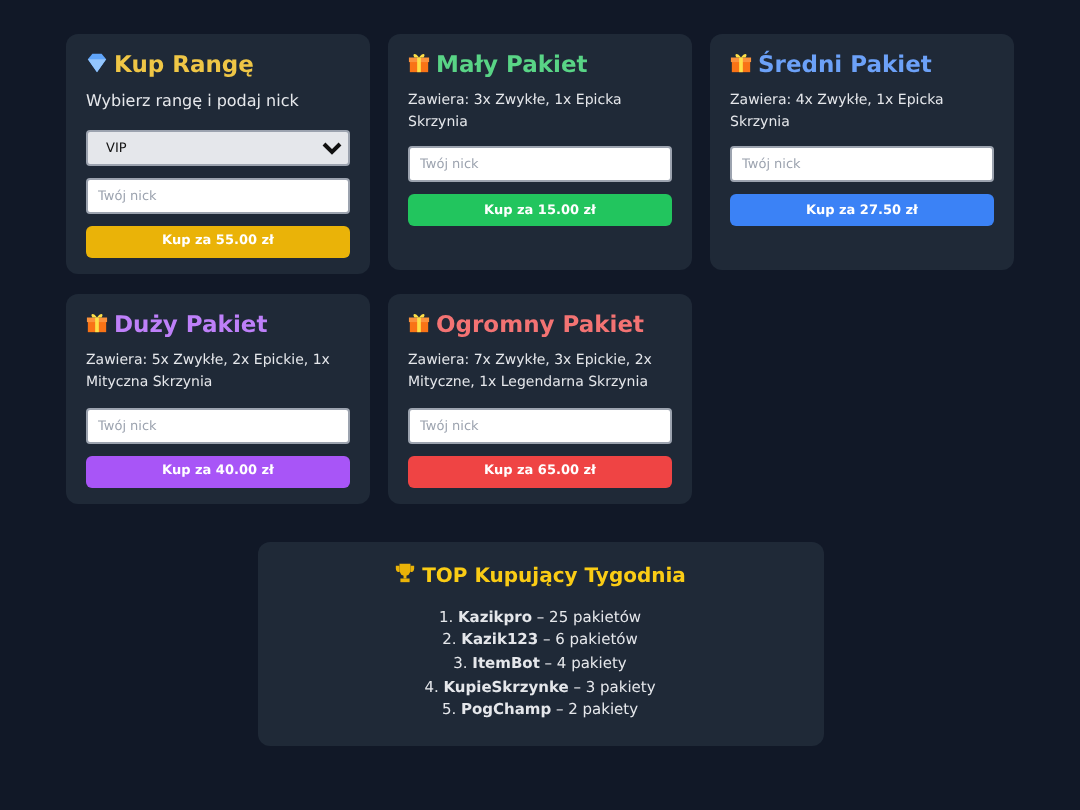 The image size is (1080, 810). I want to click on card-title: Ogromny Pakiet, so click(540, 324).